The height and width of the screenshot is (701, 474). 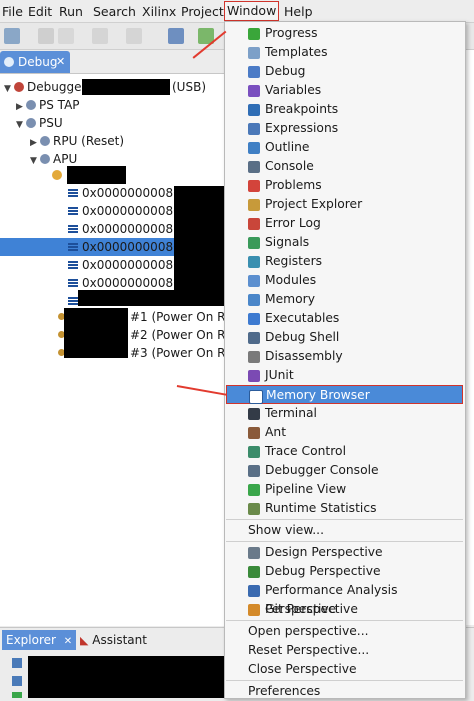 What do you see at coordinates (254, 433) in the screenshot?
I see `ant-icon` at bounding box center [254, 433].